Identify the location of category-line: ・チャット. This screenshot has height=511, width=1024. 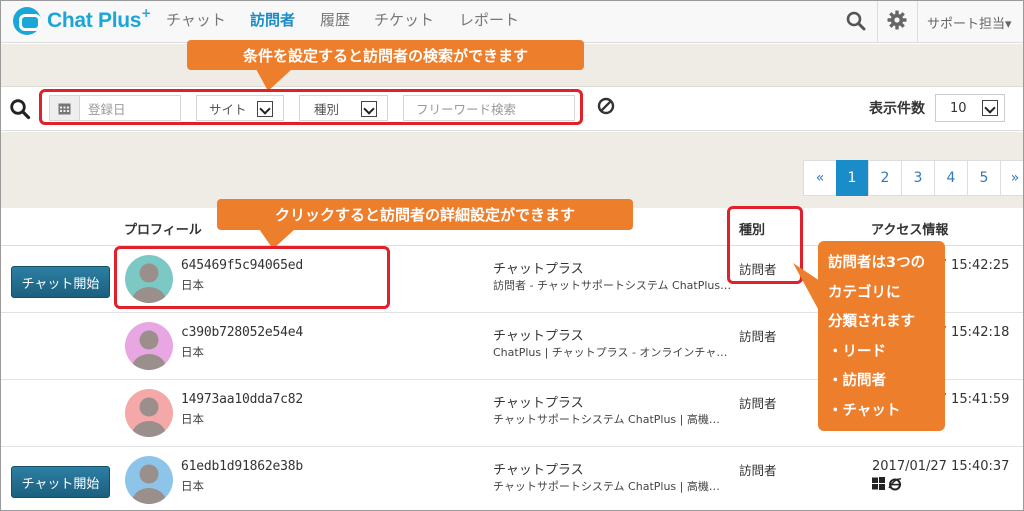
(864, 410).